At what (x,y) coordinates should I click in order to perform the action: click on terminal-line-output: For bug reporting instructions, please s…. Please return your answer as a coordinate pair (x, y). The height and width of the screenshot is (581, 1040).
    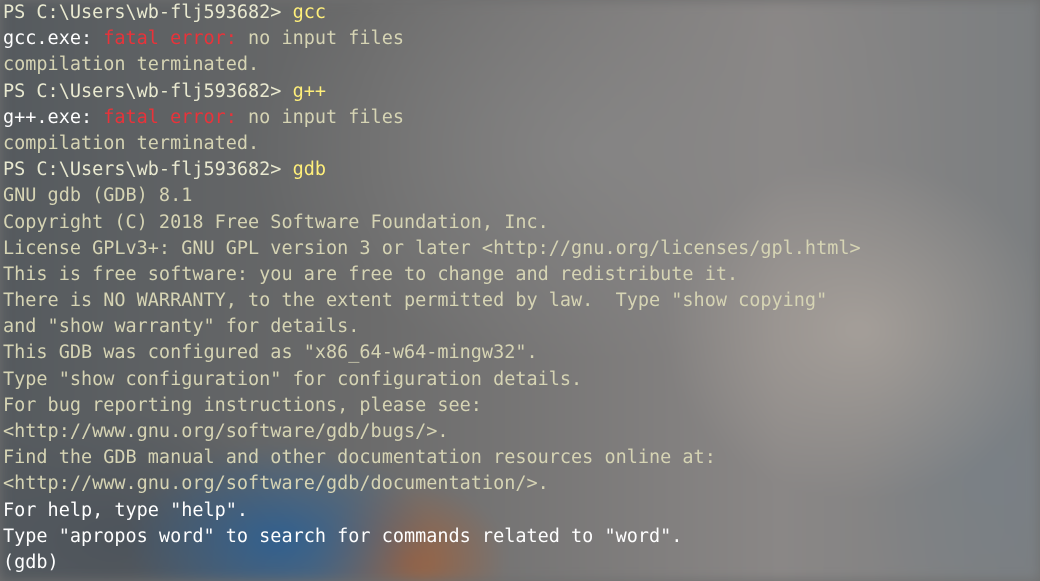
    Looking at the image, I should click on (242, 405).